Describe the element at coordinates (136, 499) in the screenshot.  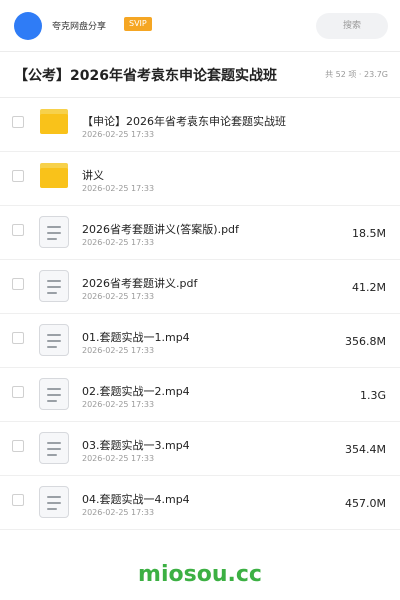
I see `file-name: 04.套题实战一4.mp4` at that location.